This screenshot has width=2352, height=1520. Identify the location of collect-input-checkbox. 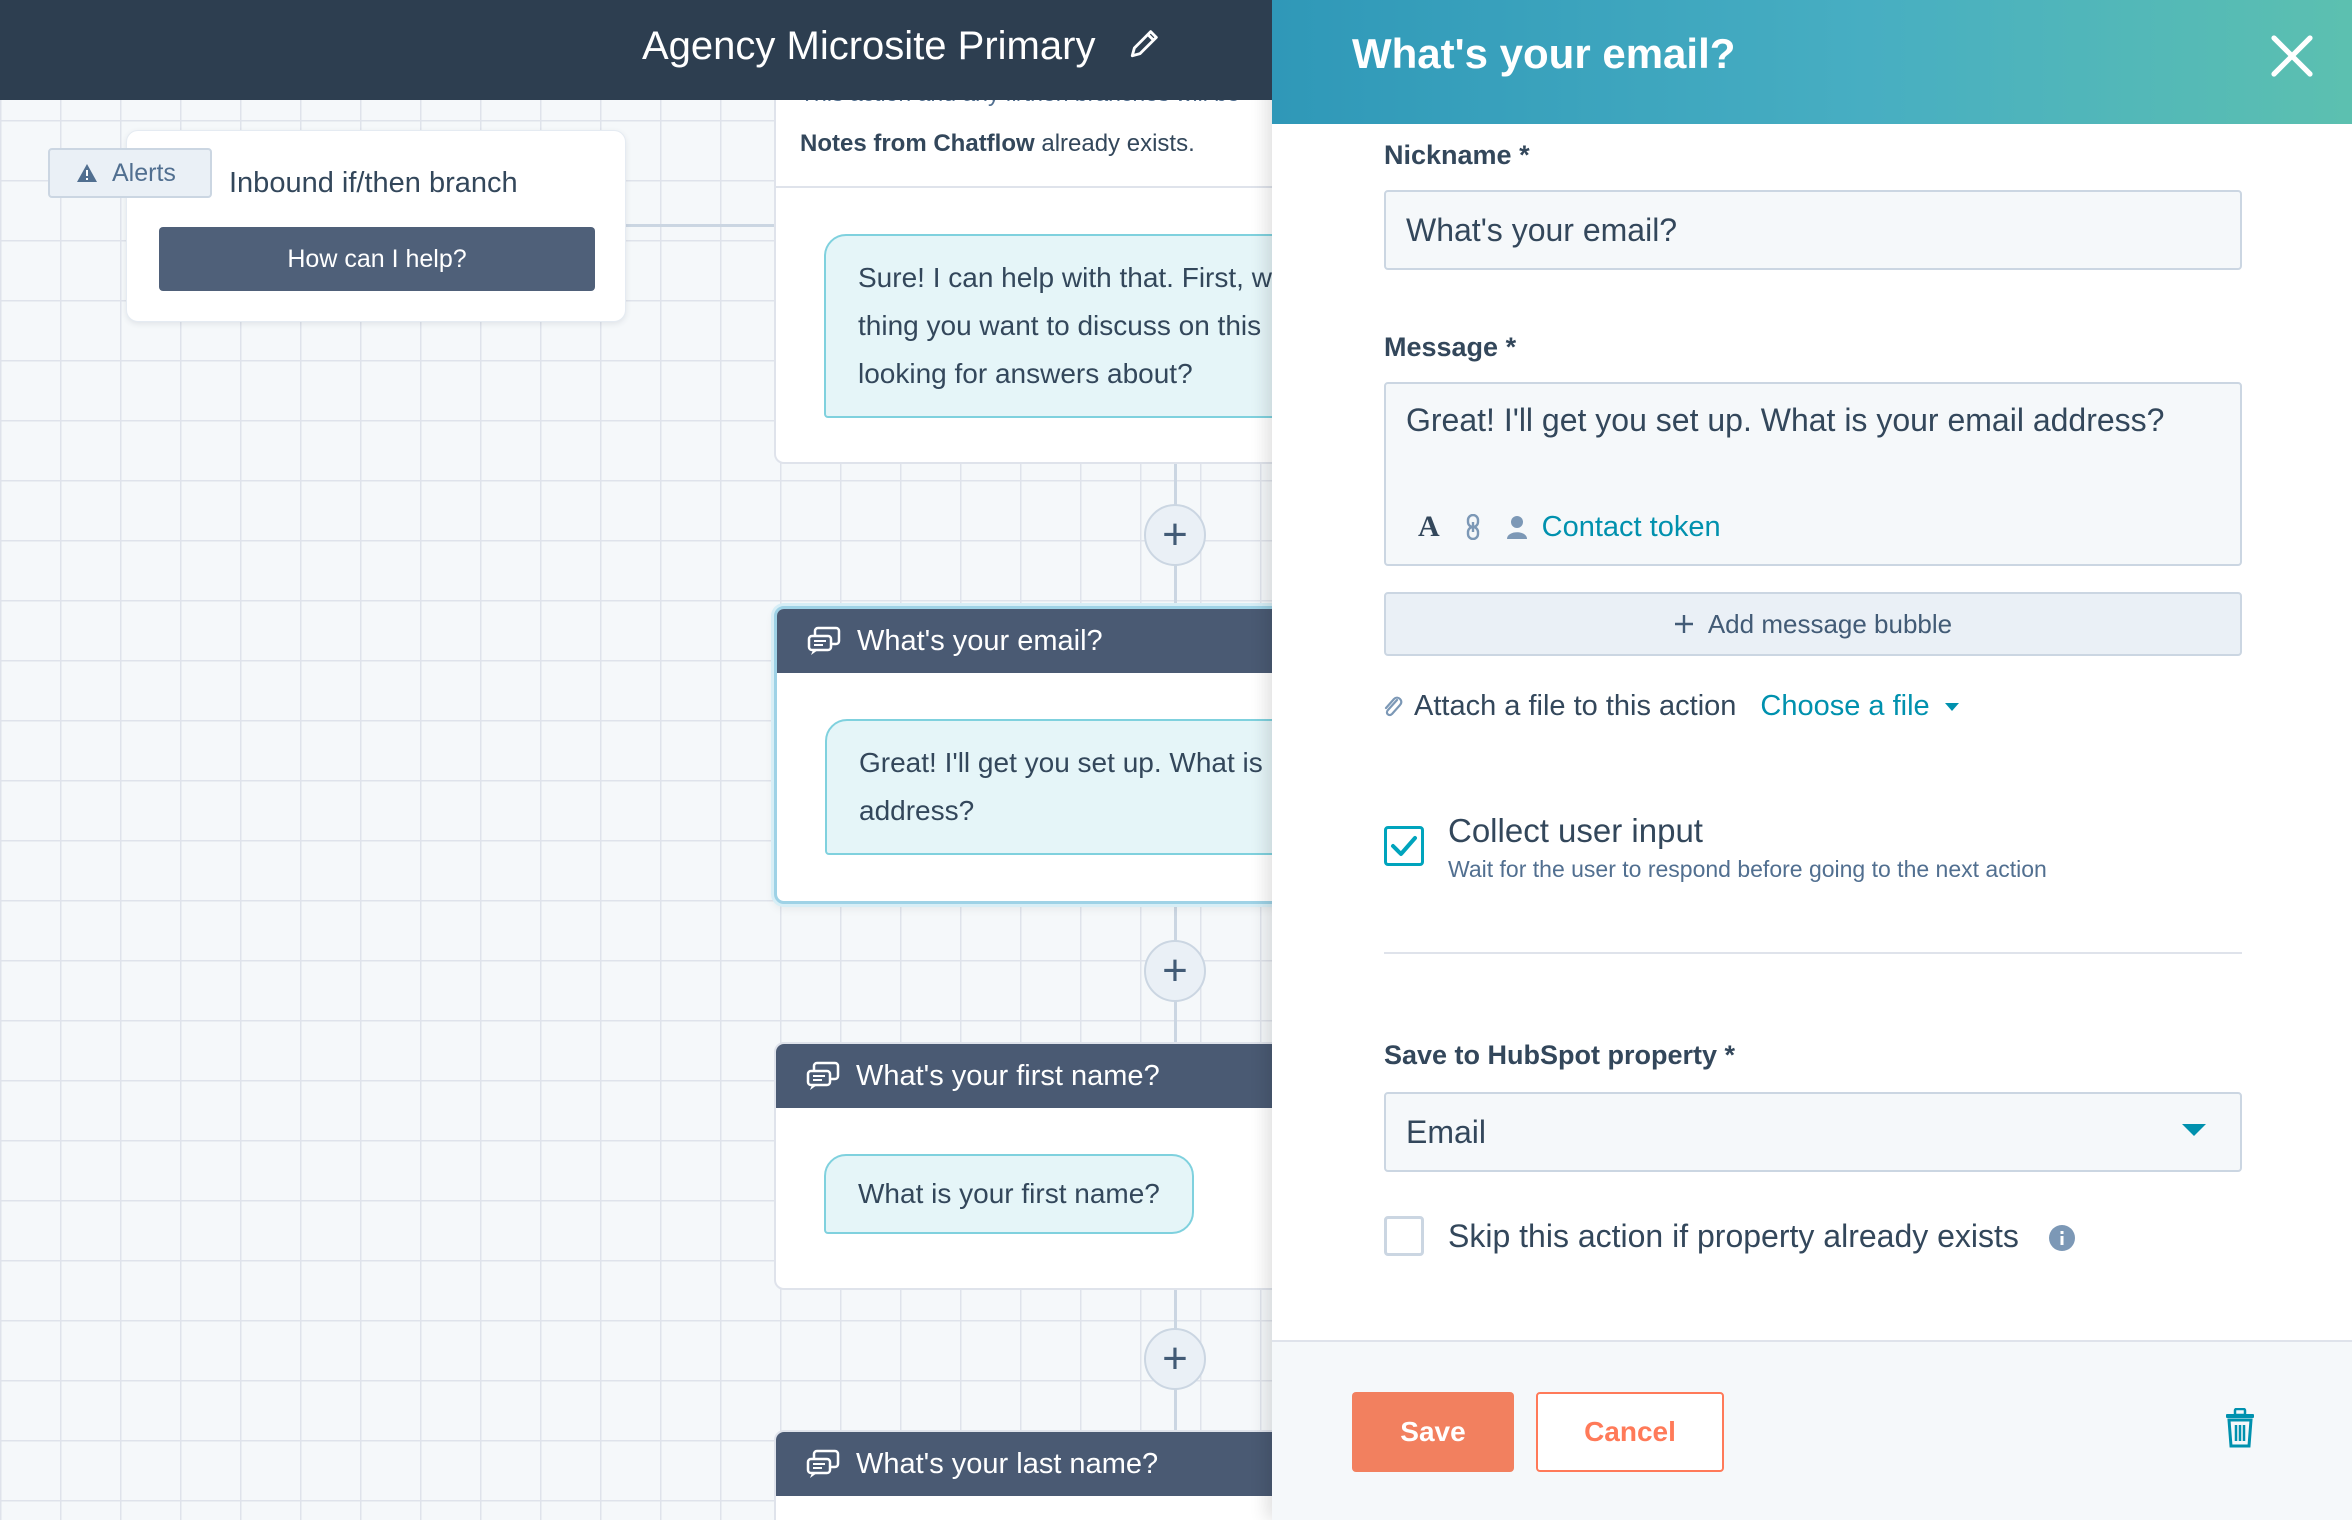
(1404, 846).